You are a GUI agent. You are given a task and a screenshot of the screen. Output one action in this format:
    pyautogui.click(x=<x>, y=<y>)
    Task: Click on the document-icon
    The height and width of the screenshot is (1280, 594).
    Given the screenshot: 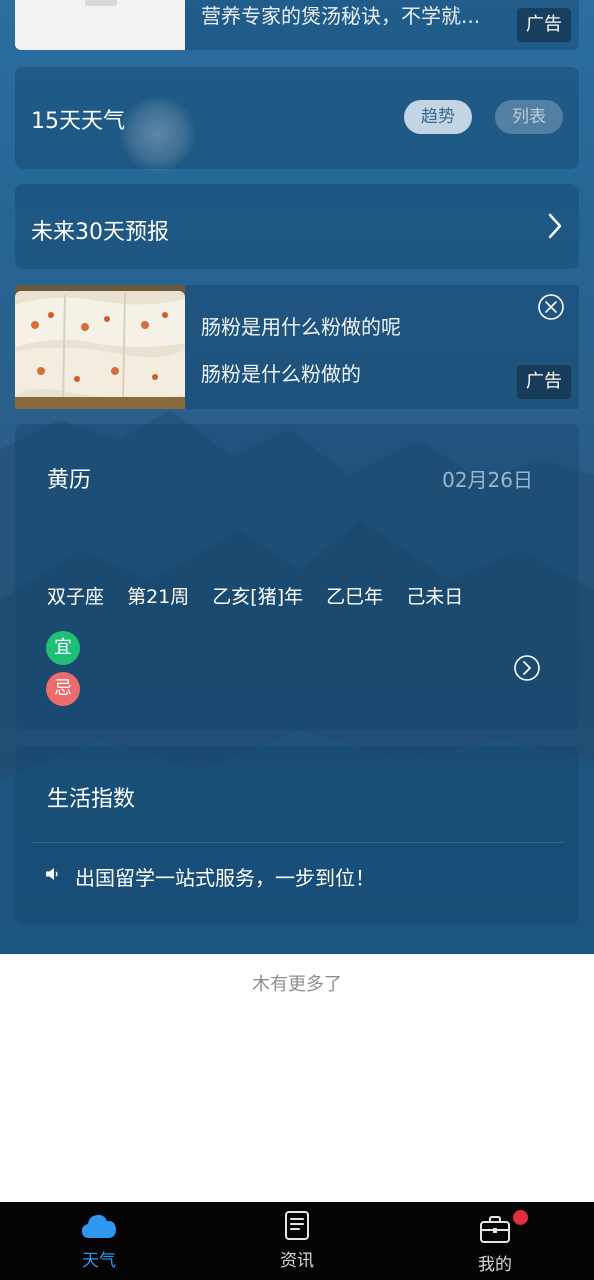 What is the action you would take?
    pyautogui.click(x=297, y=1225)
    